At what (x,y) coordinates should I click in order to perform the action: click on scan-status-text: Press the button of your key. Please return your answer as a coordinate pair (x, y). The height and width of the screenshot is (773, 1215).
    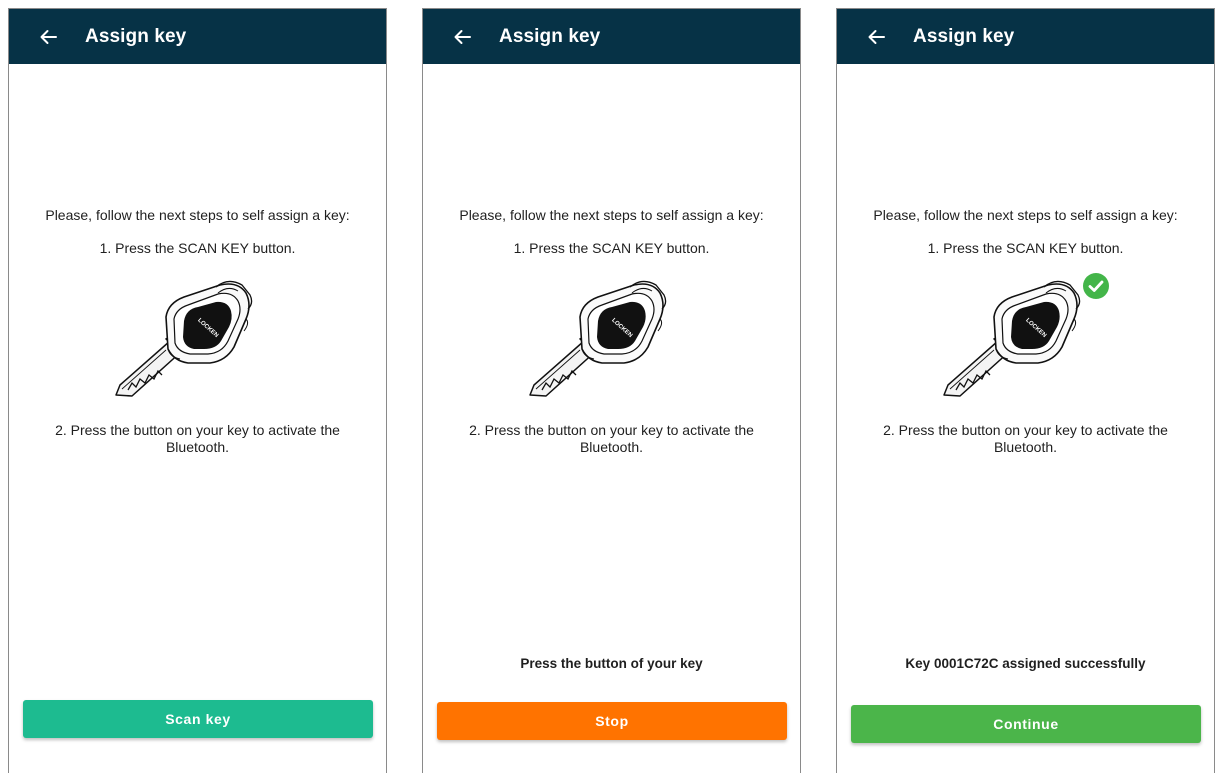
    Looking at the image, I should click on (611, 663).